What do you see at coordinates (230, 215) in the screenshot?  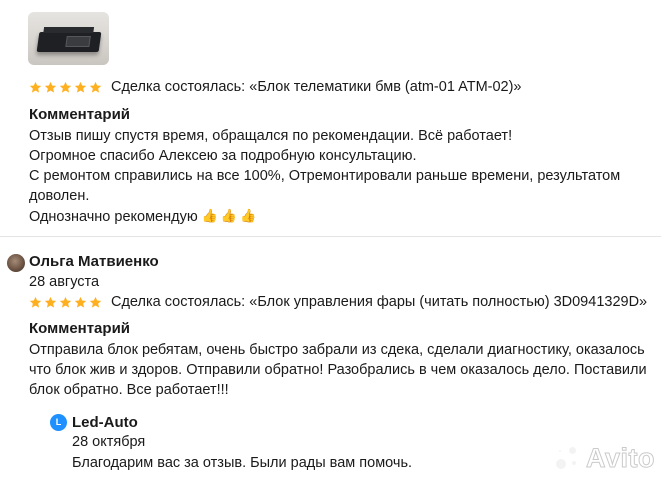 I see `thumbs-up-icon: 👍👍👍` at bounding box center [230, 215].